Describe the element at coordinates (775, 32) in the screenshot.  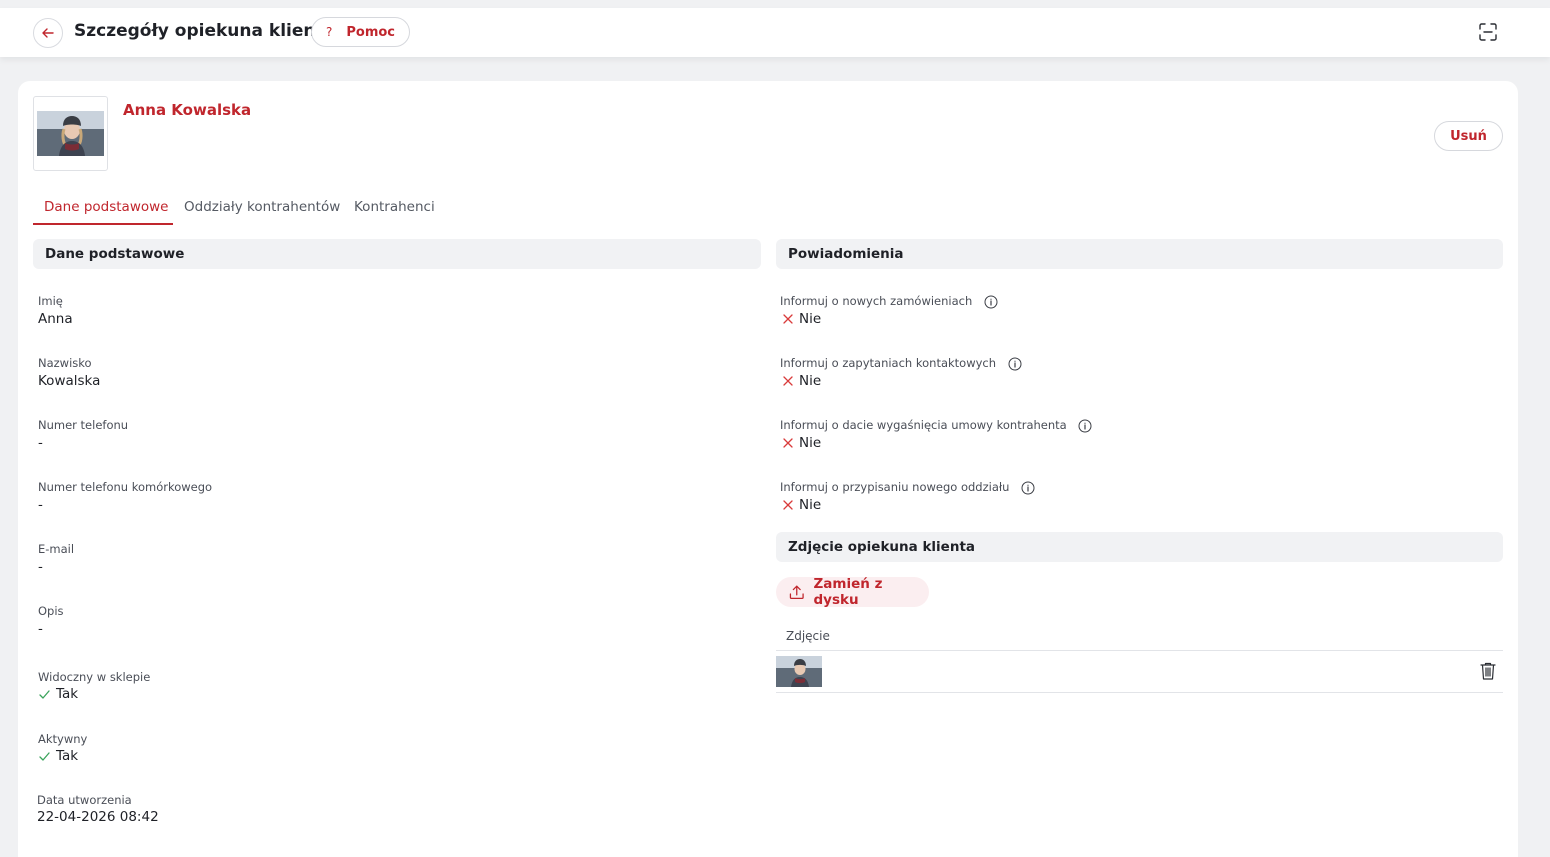
I see `page-header: Szczegóły opiekuna klienta ? Pomoc` at that location.